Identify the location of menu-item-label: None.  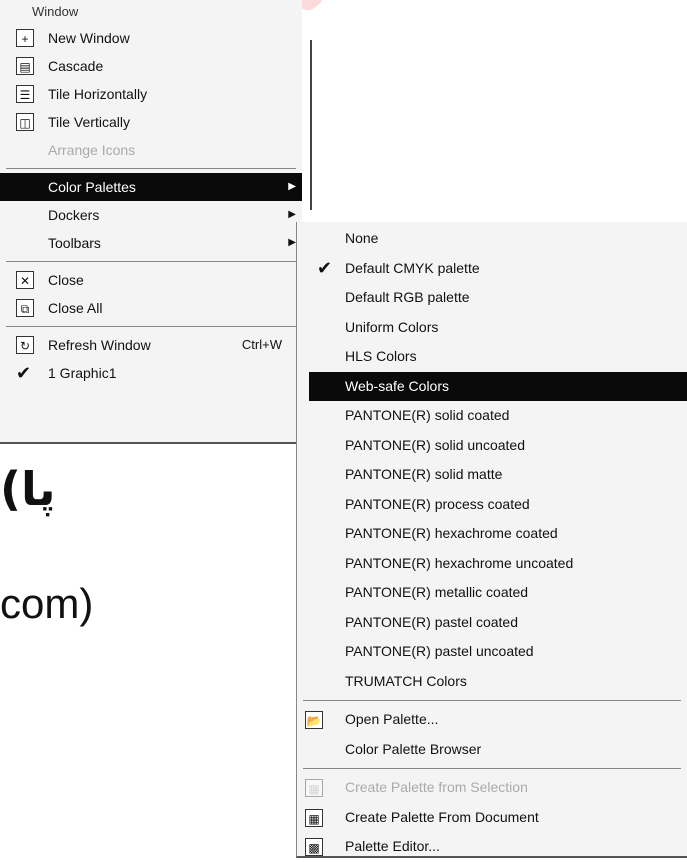
(362, 238).